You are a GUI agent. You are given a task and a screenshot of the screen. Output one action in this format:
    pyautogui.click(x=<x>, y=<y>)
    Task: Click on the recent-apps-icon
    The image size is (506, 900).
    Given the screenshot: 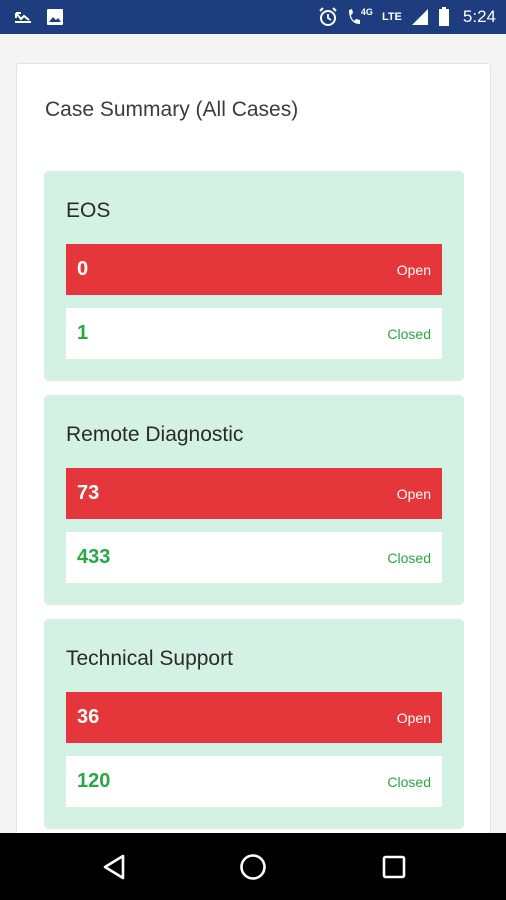 What is the action you would take?
    pyautogui.click(x=394, y=866)
    